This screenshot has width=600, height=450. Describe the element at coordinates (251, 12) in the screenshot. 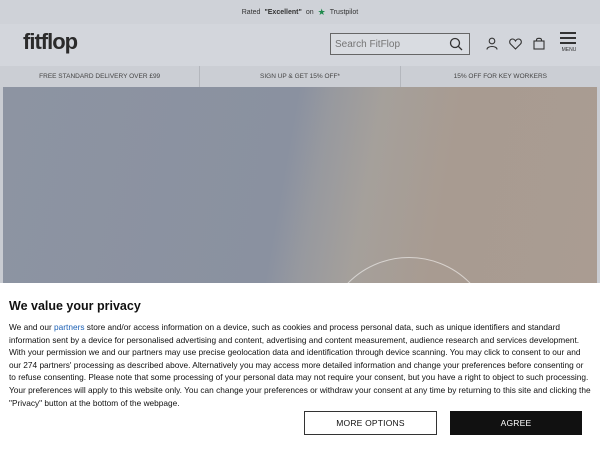

I see `rated-text: Rated` at that location.